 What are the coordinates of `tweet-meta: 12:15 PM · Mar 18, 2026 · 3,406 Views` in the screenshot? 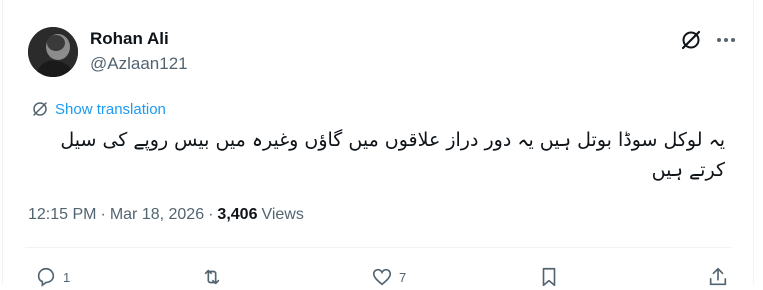 It's located at (166, 215).